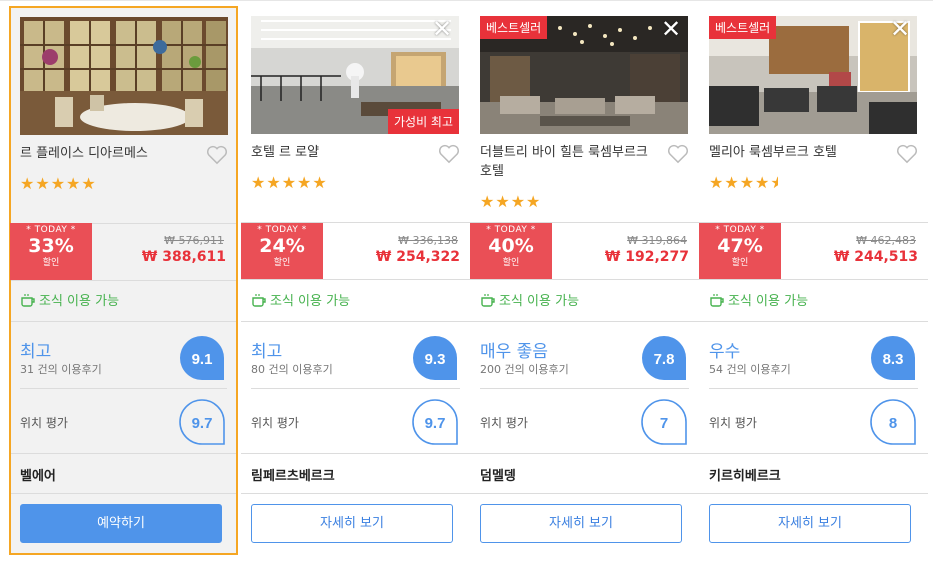 This screenshot has width=933, height=572. Describe the element at coordinates (293, 476) in the screenshot. I see `city-name: 림페르츠베르크` at that location.